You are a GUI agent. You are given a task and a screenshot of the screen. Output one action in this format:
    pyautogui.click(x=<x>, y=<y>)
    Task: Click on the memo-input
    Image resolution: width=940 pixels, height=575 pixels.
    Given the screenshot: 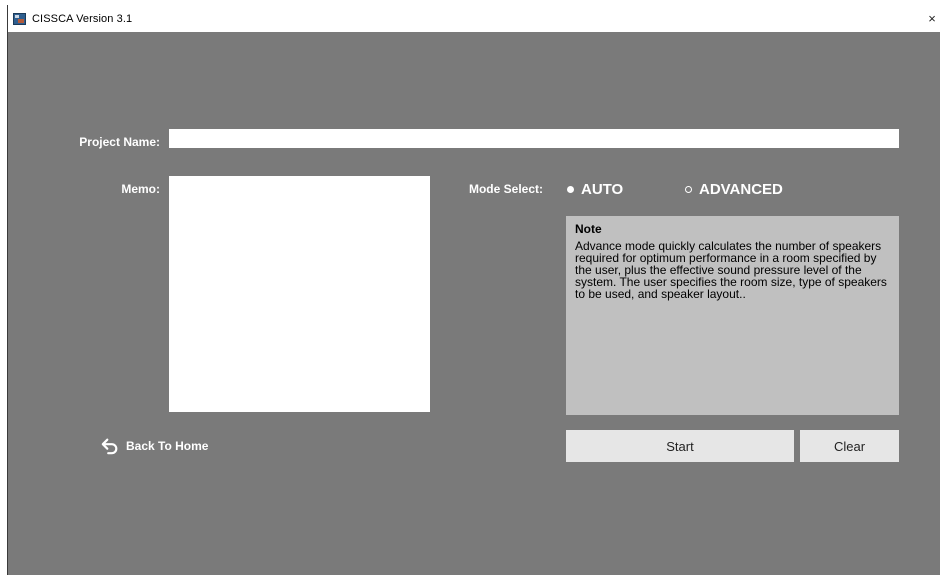 What is the action you would take?
    pyautogui.click(x=299, y=294)
    